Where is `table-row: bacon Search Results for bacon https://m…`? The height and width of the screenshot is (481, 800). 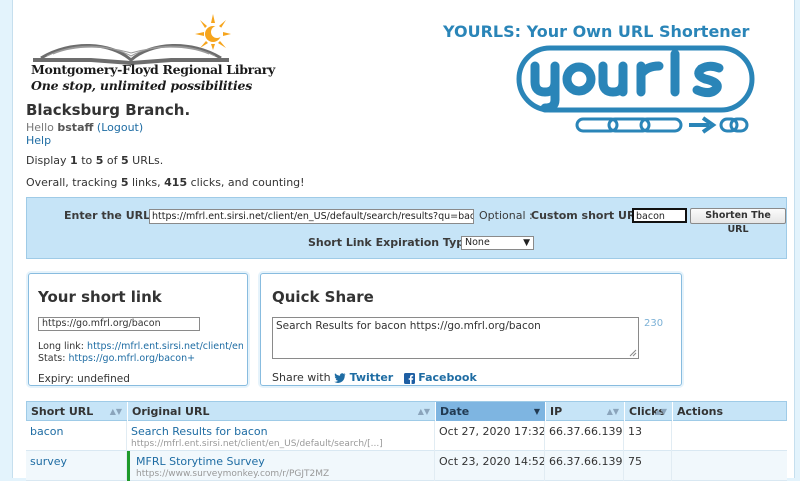
table-row: bacon Search Results for bacon https://m… is located at coordinates (406, 436).